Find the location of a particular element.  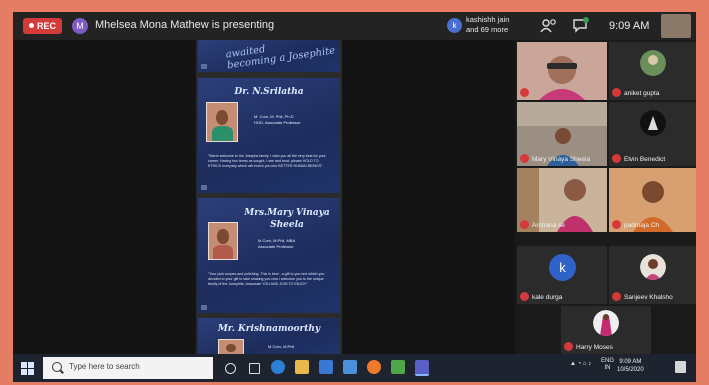

participant-tile: k kale durga is located at coordinates (562, 275).